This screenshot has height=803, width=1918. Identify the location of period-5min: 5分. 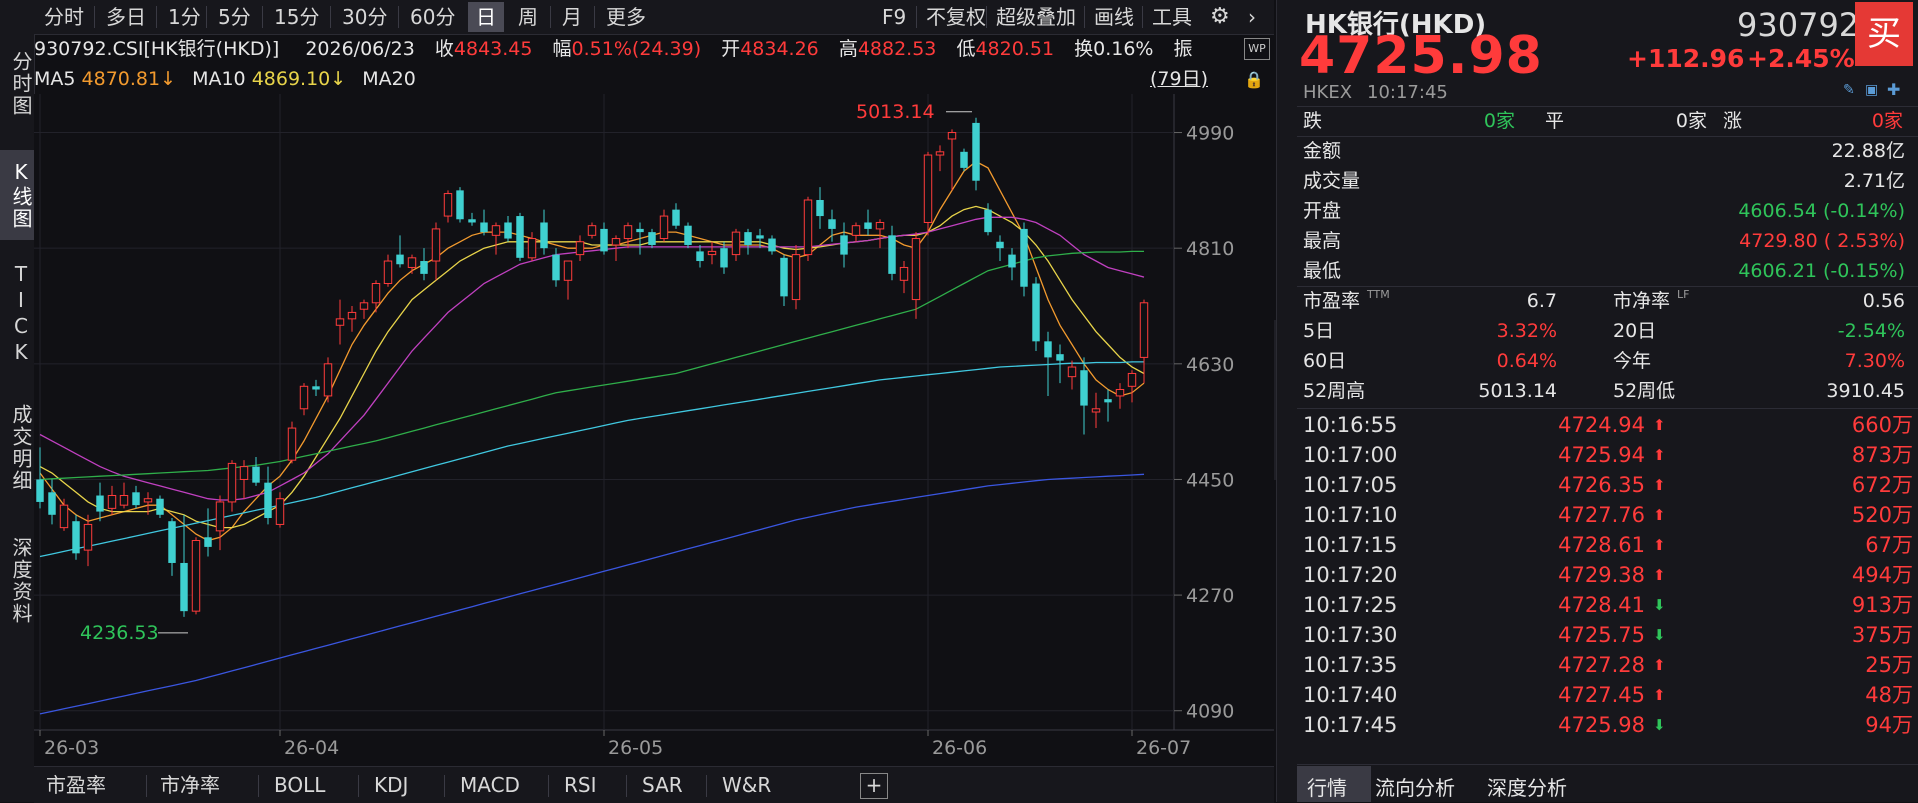
(234, 17).